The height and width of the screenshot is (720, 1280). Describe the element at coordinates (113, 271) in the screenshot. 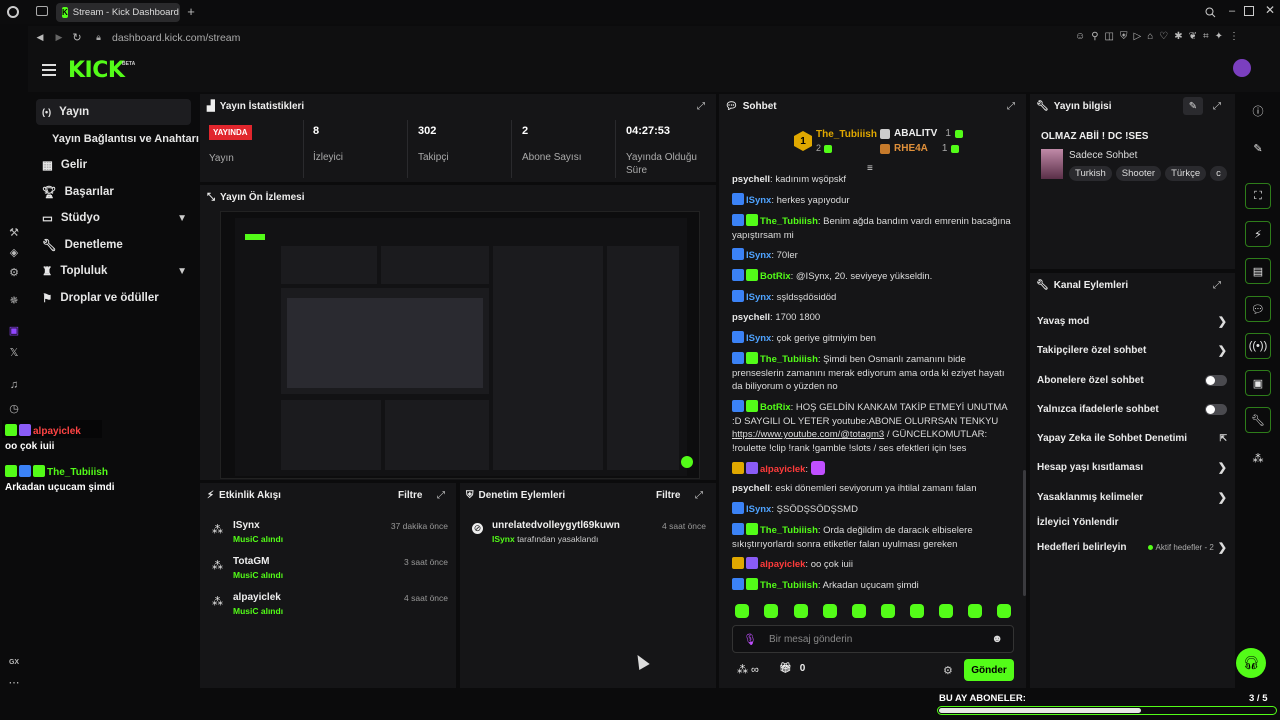

I see `nav-item-community: ♜ Topluluk ▼` at that location.